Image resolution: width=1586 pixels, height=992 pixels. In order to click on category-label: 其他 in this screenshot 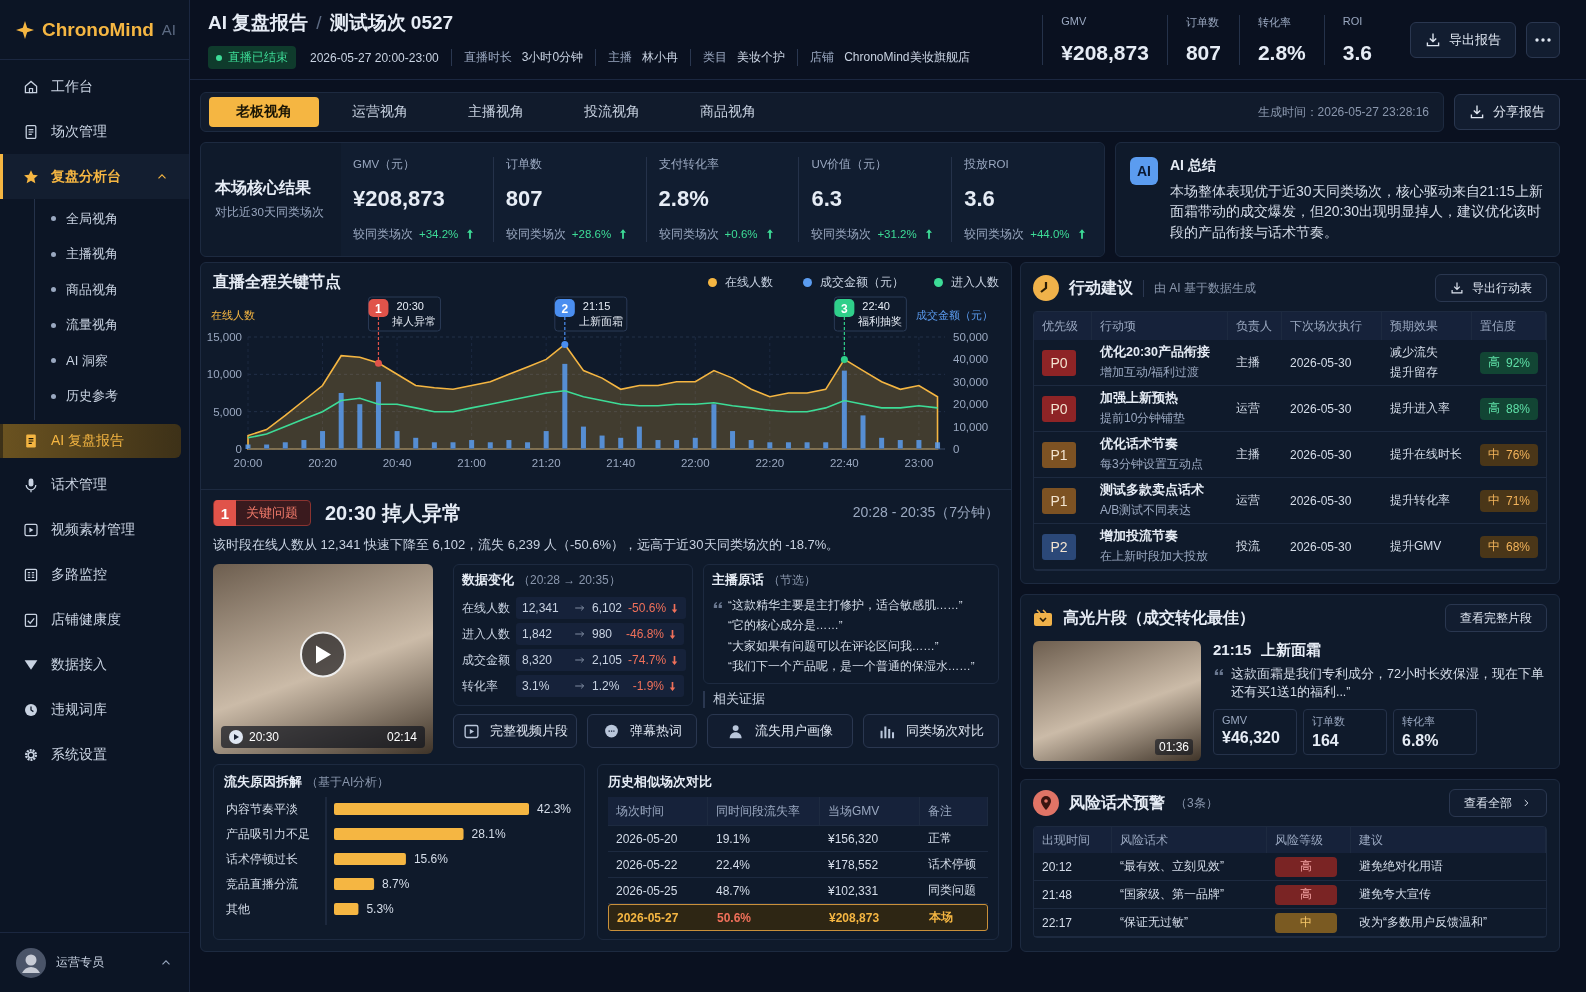, I will do `click(238, 909)`.